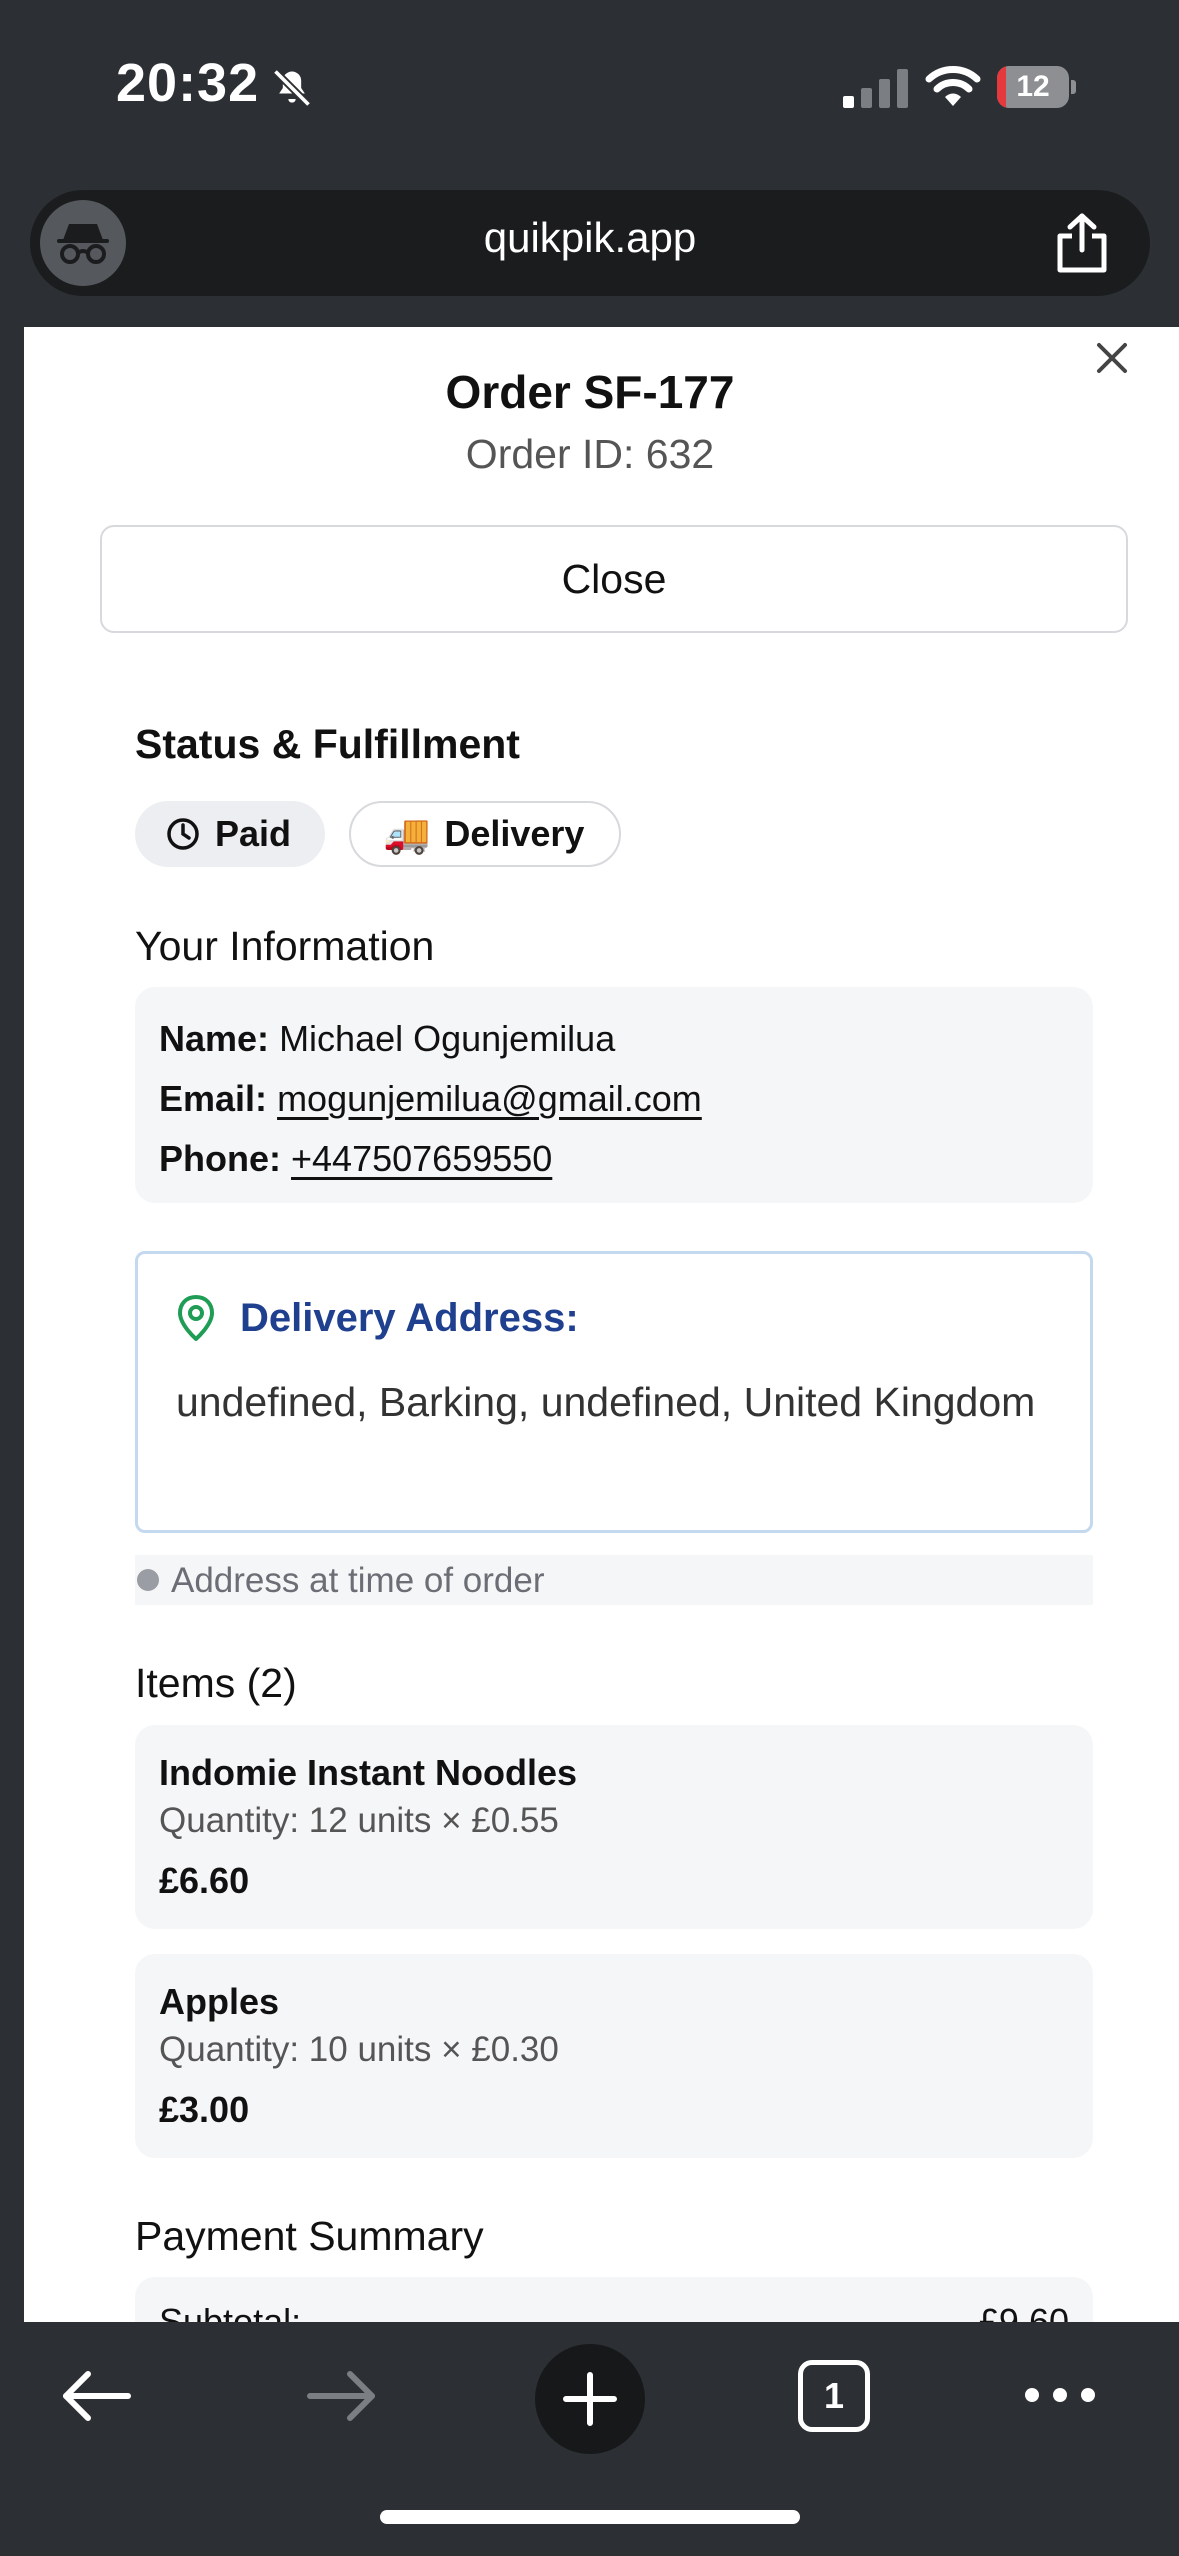 The image size is (1179, 2556). What do you see at coordinates (183, 834) in the screenshot?
I see `clock-icon` at bounding box center [183, 834].